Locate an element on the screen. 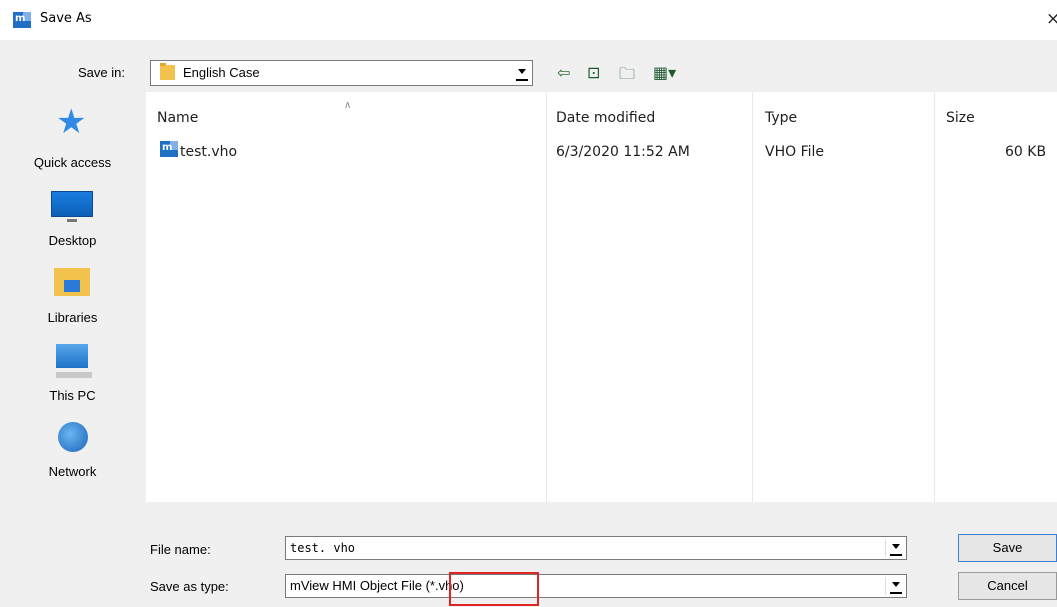  cancel-button: Cancel is located at coordinates (1007, 586).